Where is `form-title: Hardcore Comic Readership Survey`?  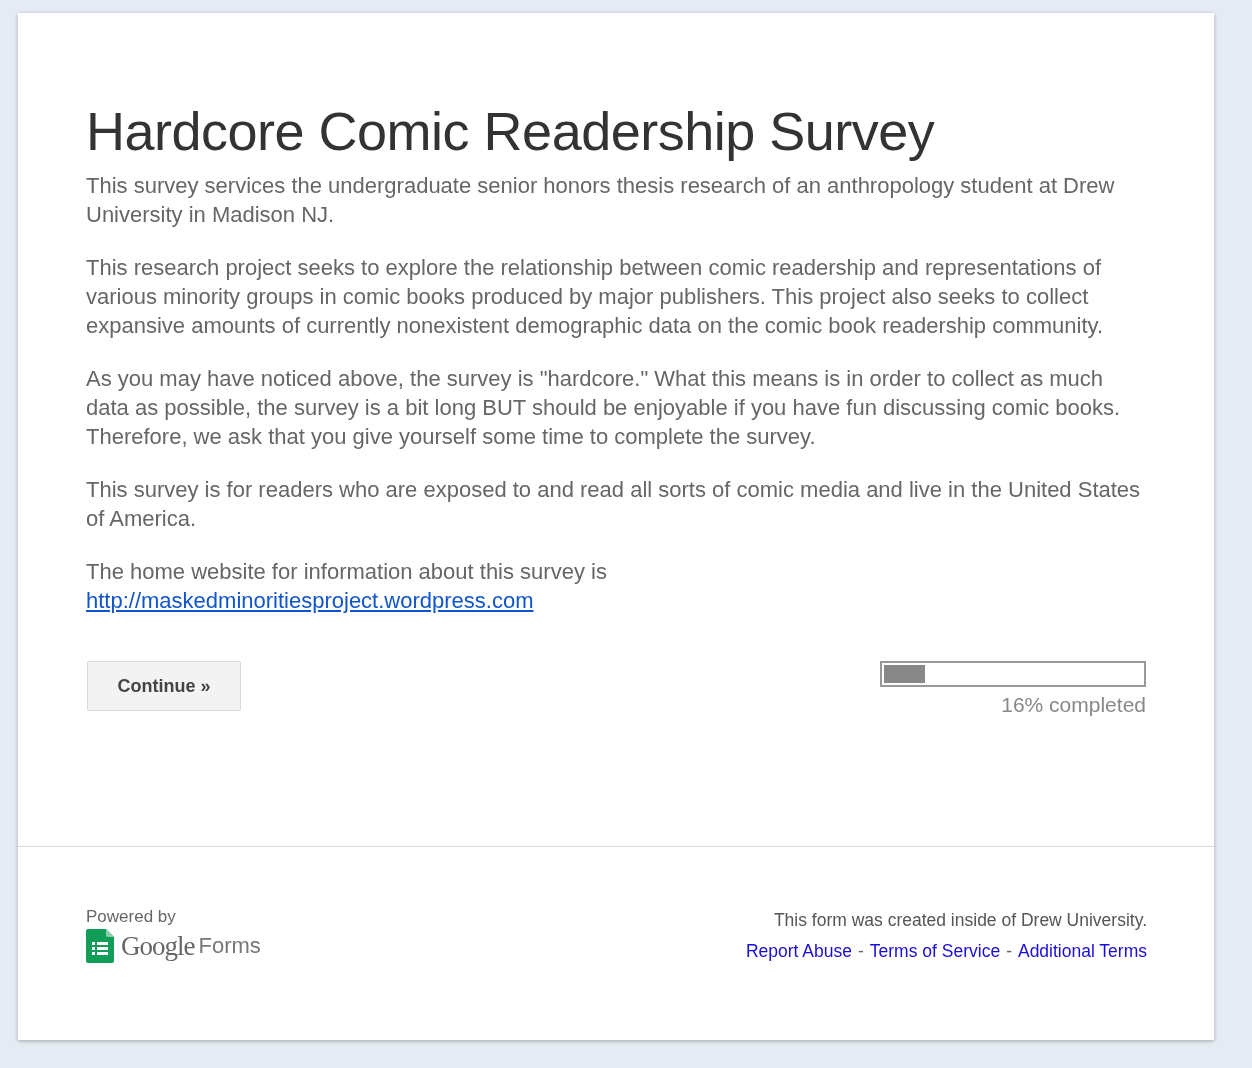
form-title: Hardcore Comic Readership Survey is located at coordinates (511, 131).